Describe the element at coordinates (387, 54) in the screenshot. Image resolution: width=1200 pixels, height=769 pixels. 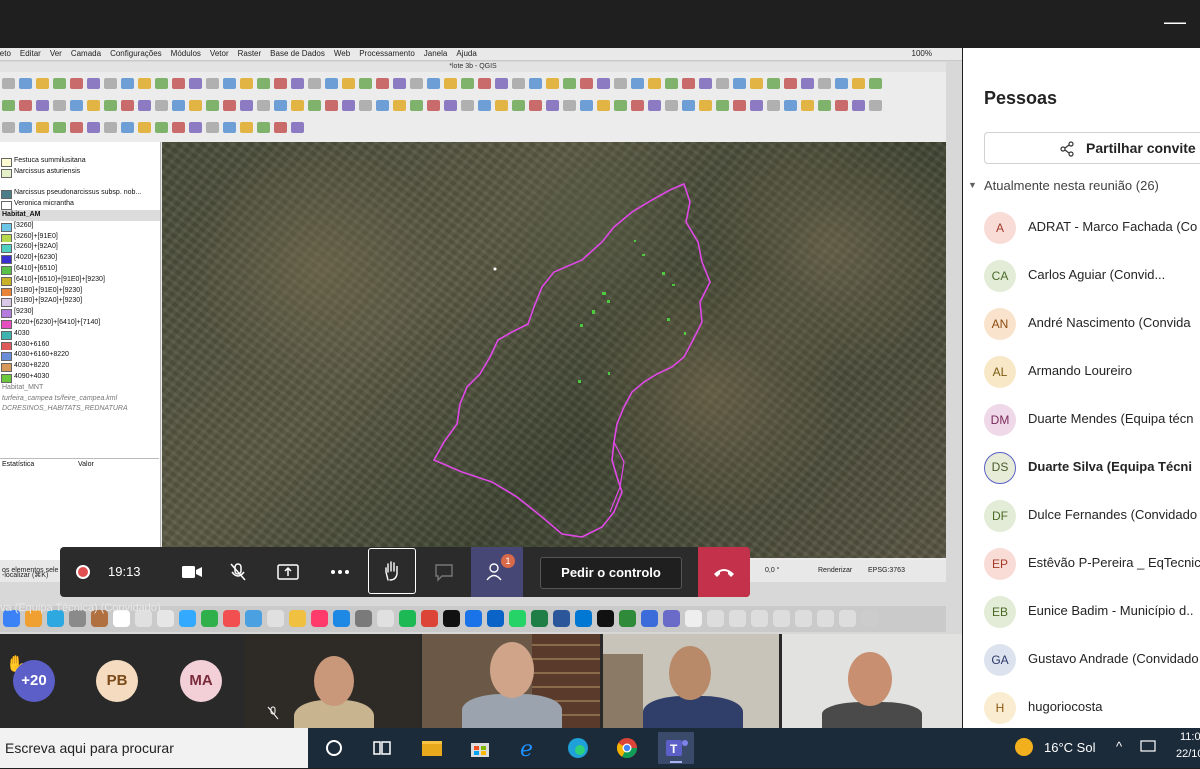
I see `mac-menu-item: Processamento` at that location.